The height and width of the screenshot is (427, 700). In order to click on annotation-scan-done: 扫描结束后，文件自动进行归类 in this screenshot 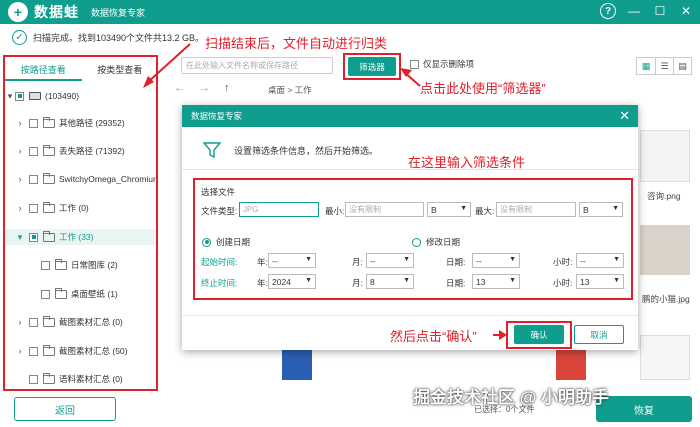, I will do `click(296, 43)`.